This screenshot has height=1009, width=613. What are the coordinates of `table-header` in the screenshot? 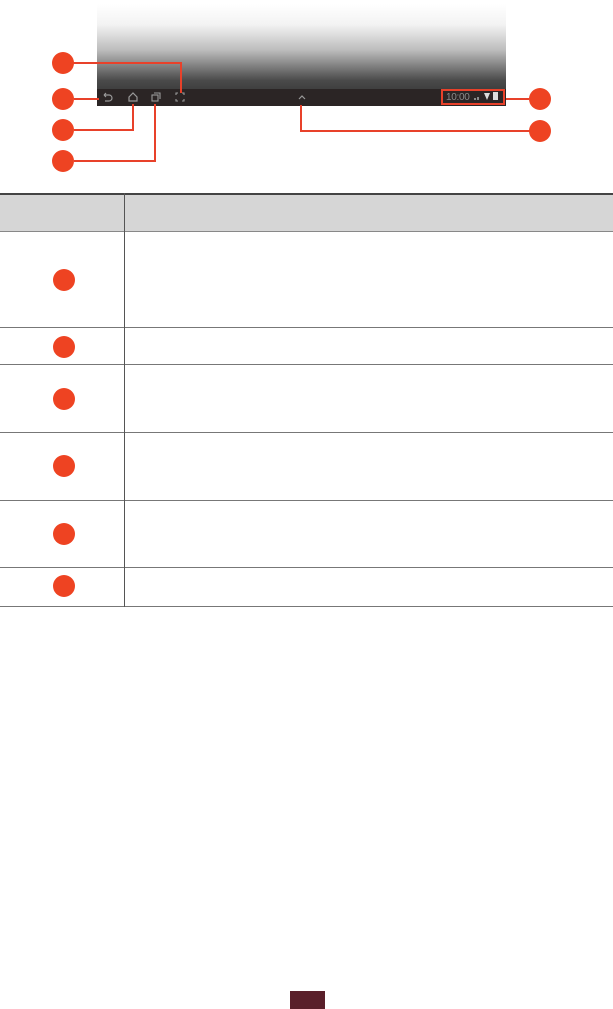 It's located at (306, 212).